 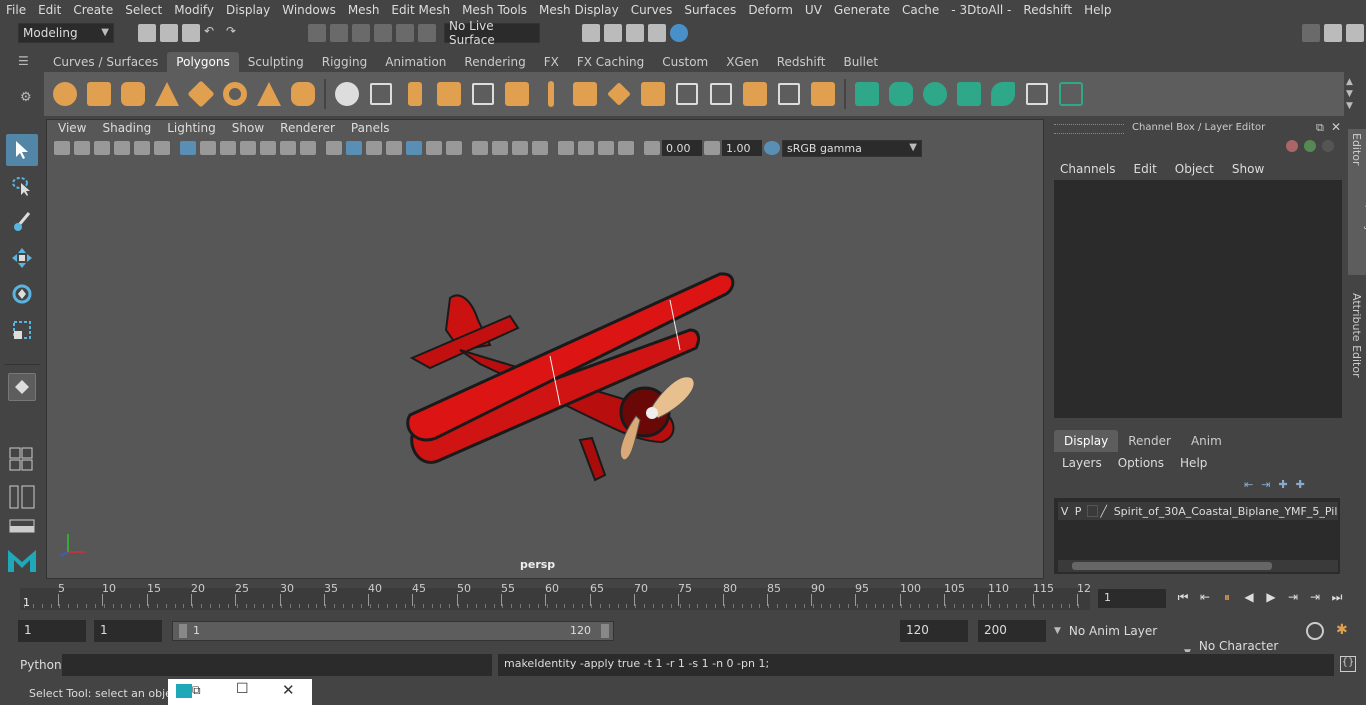 I want to click on close-window-icon: ✕, so click(x=288, y=690).